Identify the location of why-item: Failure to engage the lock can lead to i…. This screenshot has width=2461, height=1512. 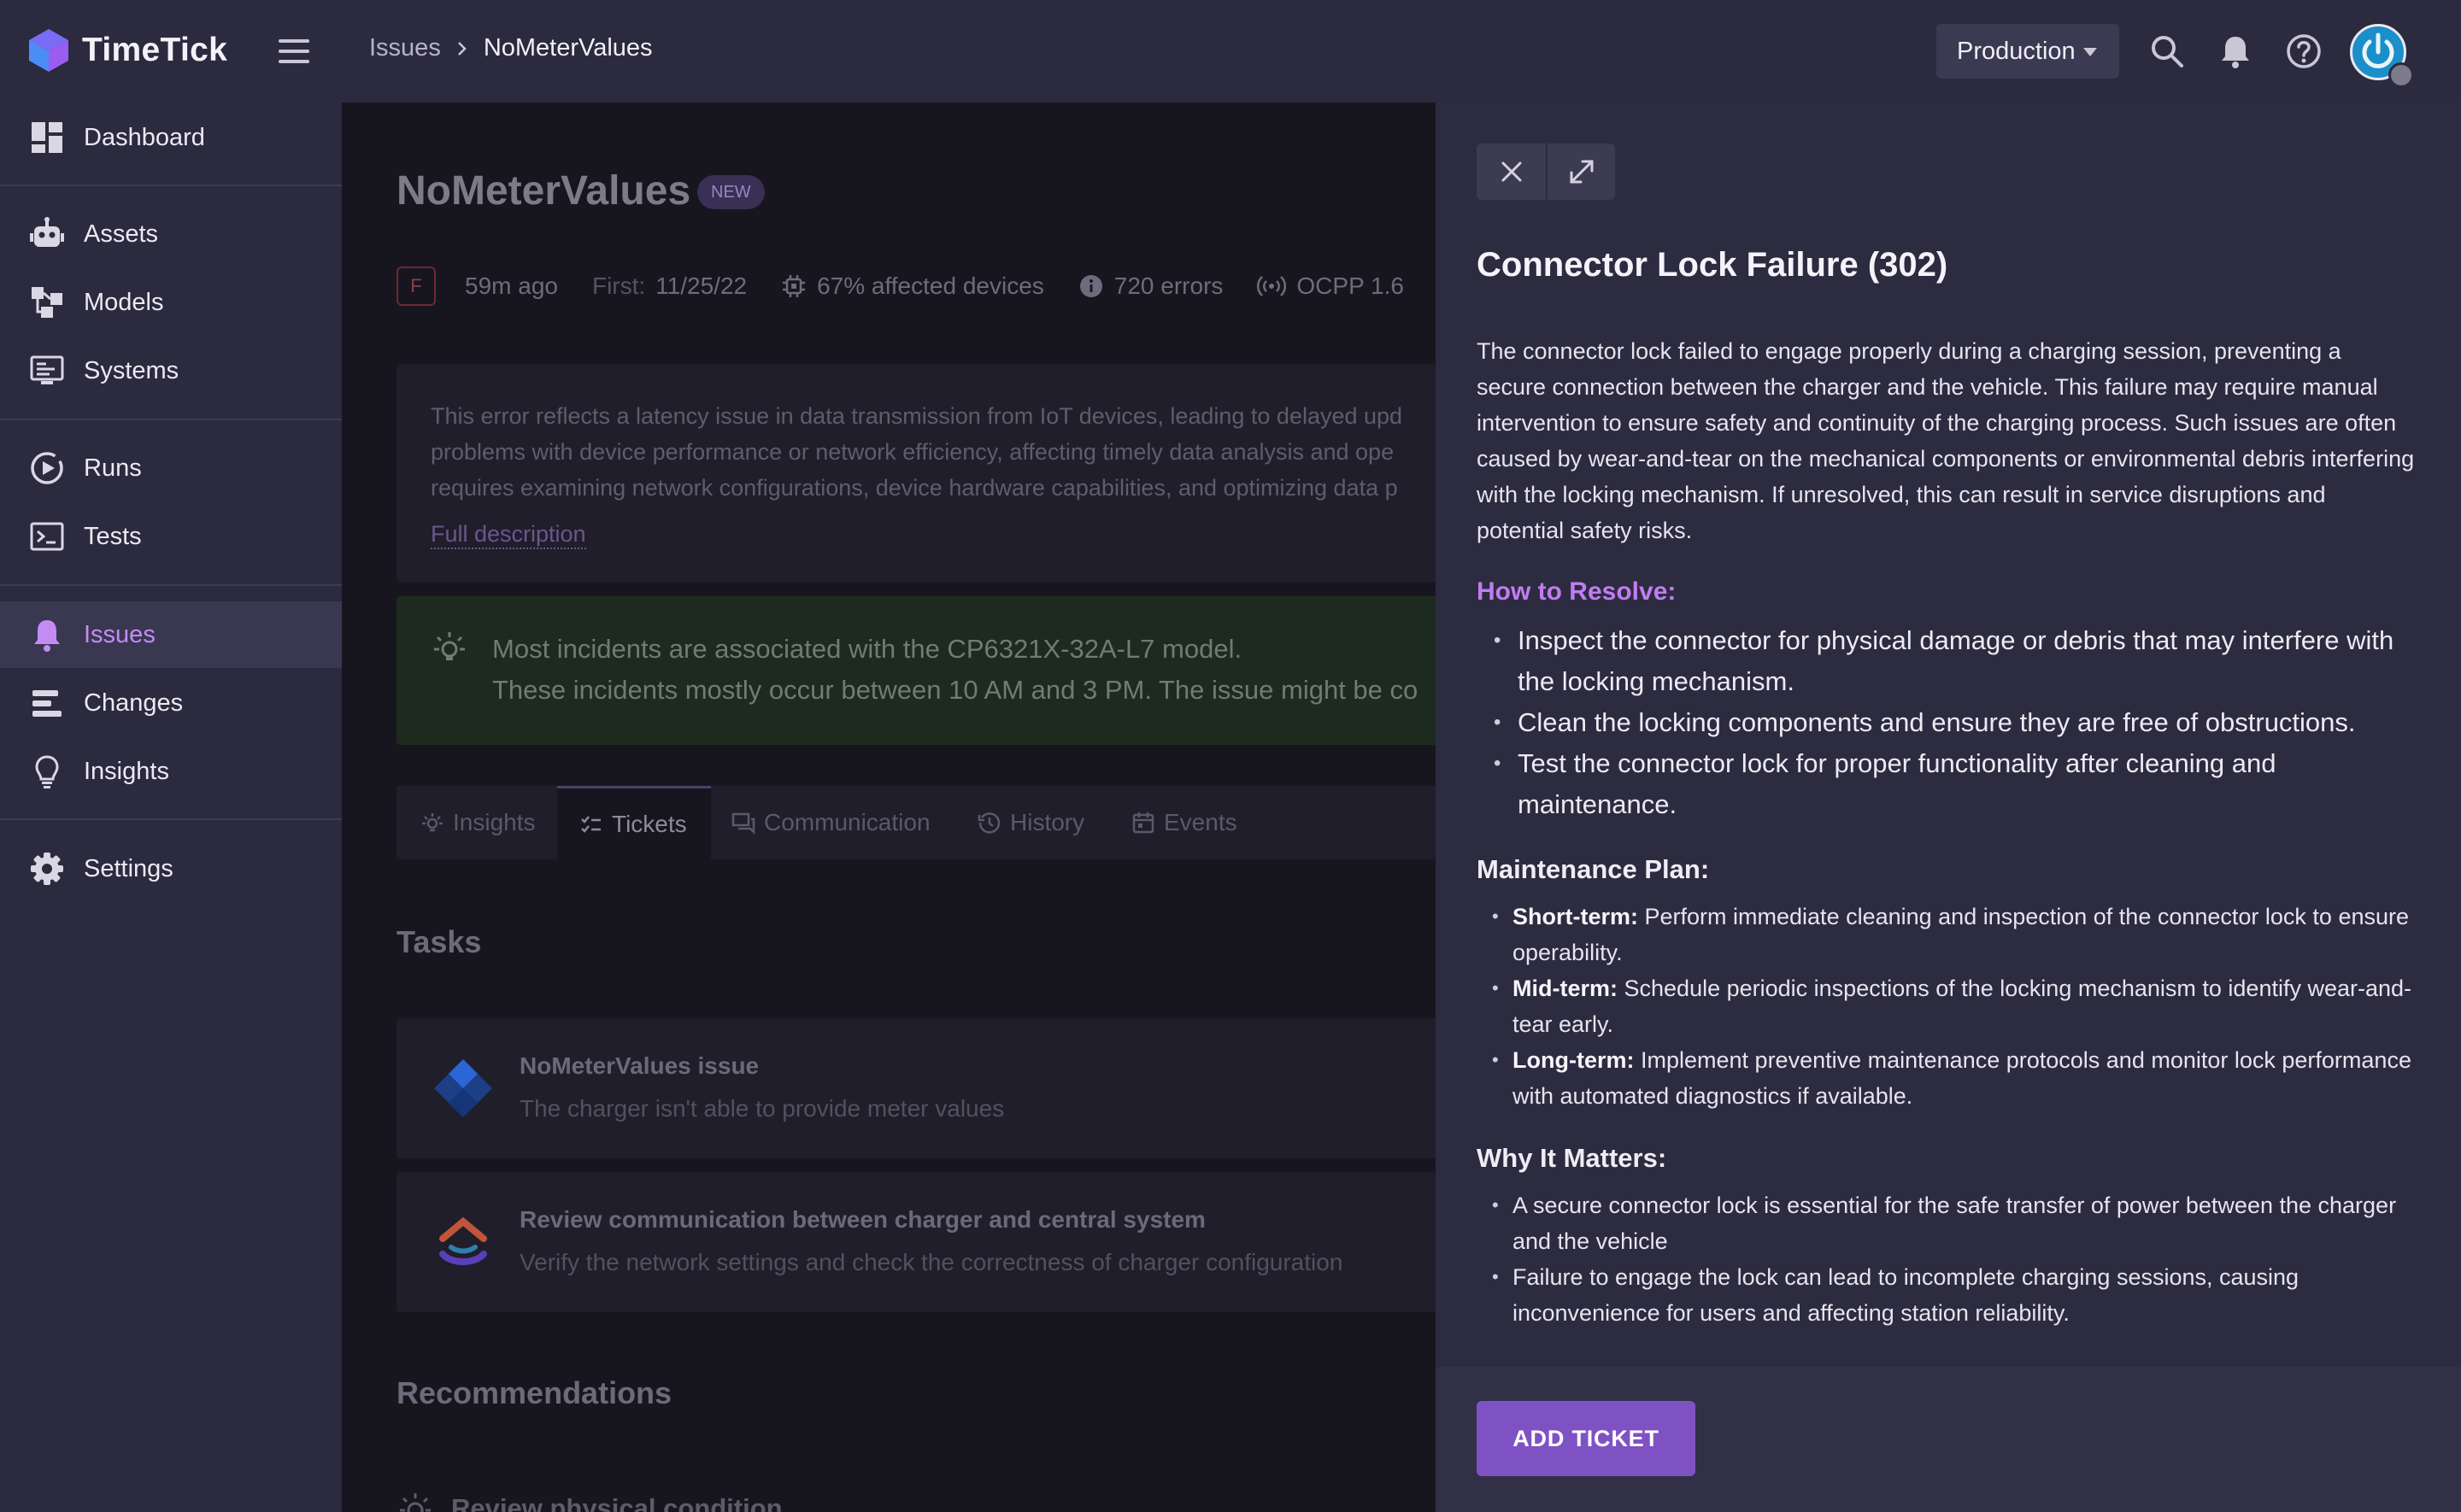
(1947, 1295).